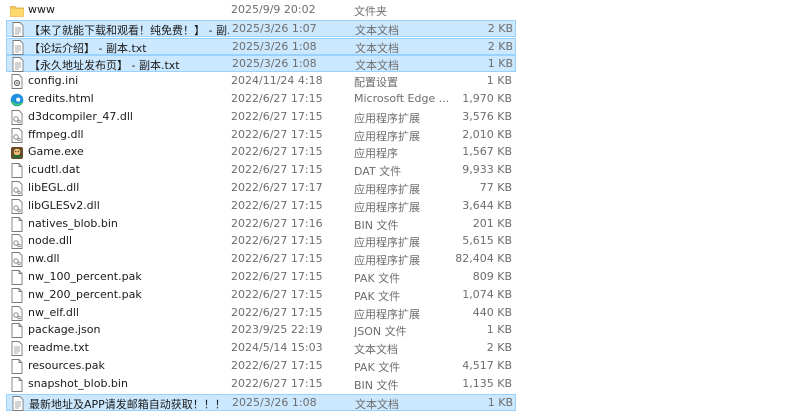 The height and width of the screenshot is (414, 800). I want to click on file-name: credits.html, so click(61, 98).